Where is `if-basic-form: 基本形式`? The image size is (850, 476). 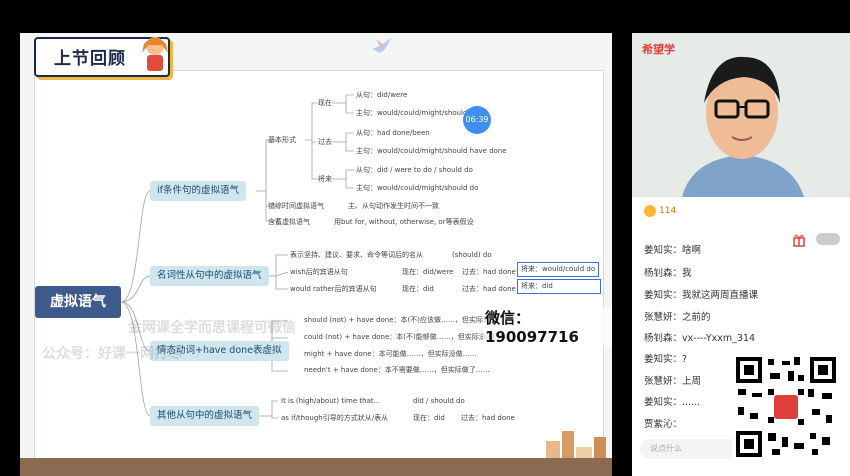 if-basic-form: 基本形式 is located at coordinates (282, 140).